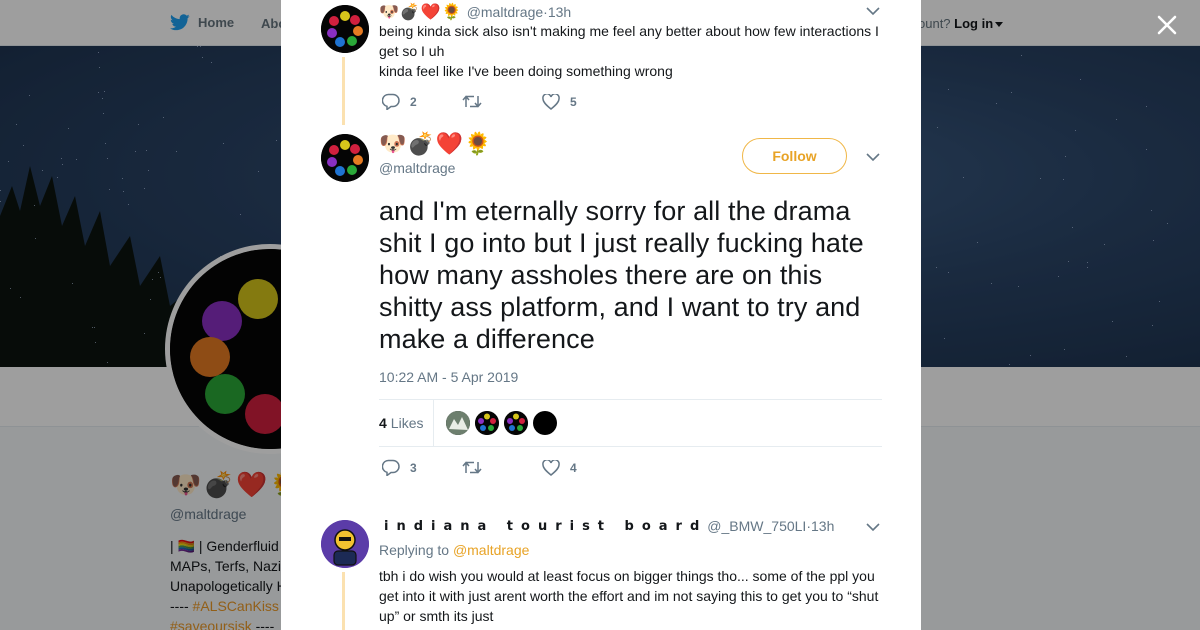 This screenshot has height=630, width=1200. What do you see at coordinates (491, 550) in the screenshot?
I see `replying-to-link: @maltdrage` at bounding box center [491, 550].